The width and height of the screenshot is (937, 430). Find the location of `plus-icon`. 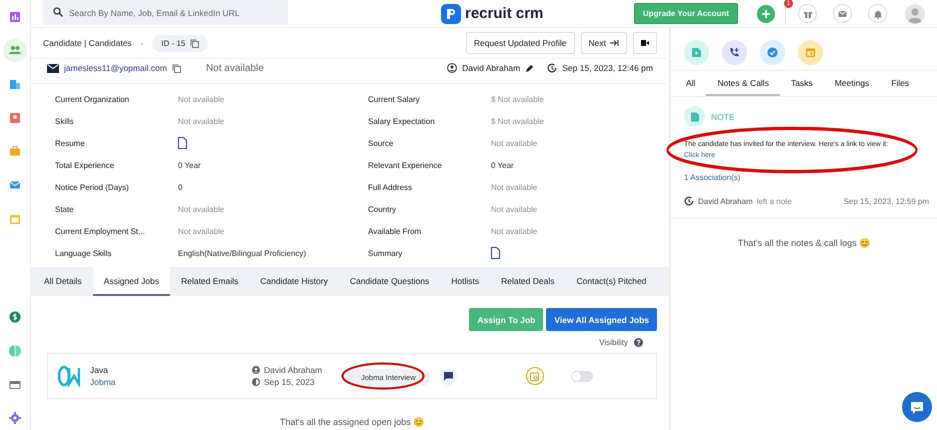

plus-icon is located at coordinates (766, 13).